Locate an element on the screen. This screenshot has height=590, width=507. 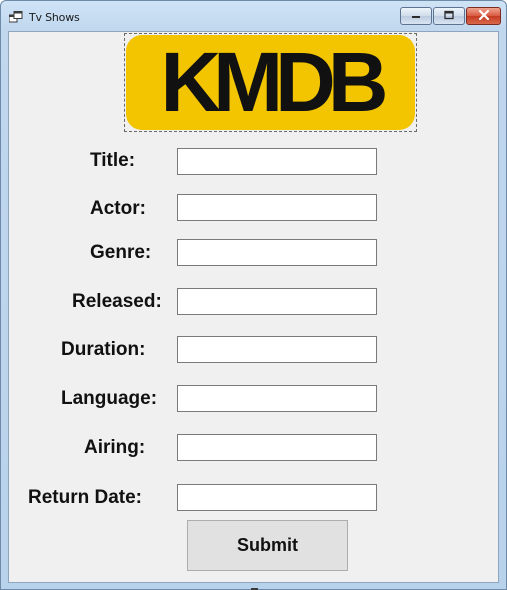
duration-input is located at coordinates (277, 349).